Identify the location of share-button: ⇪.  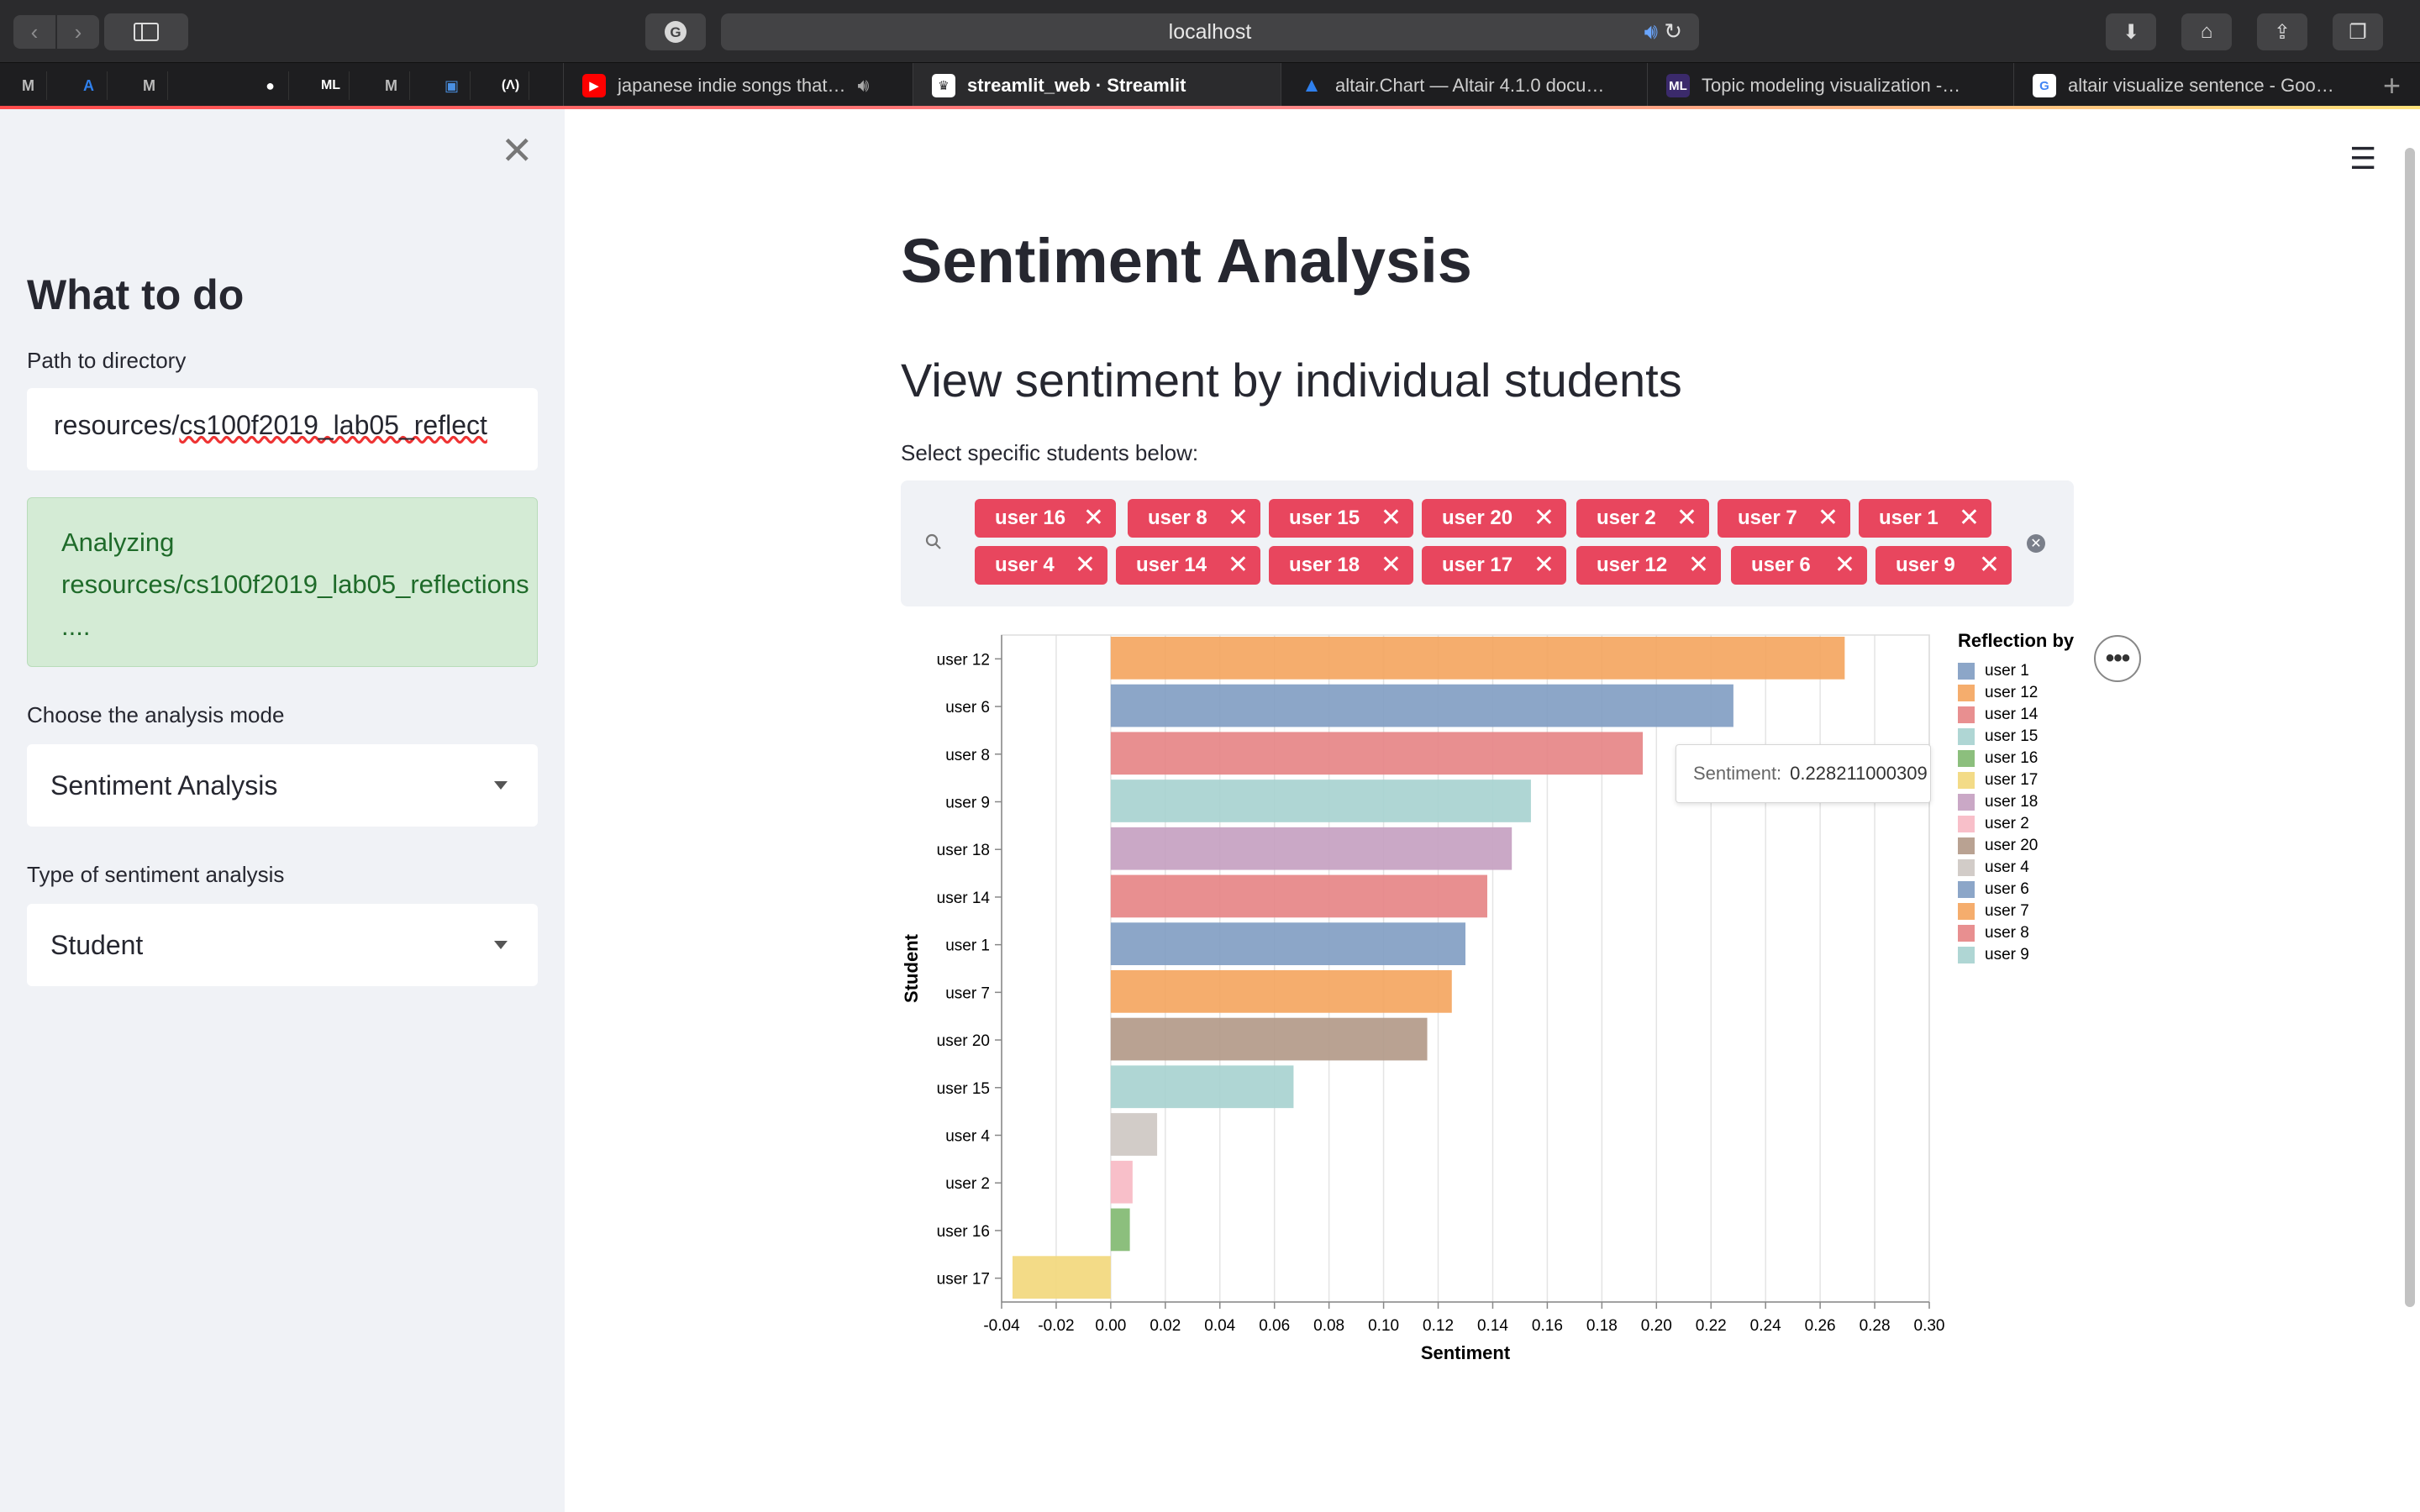
(2282, 31).